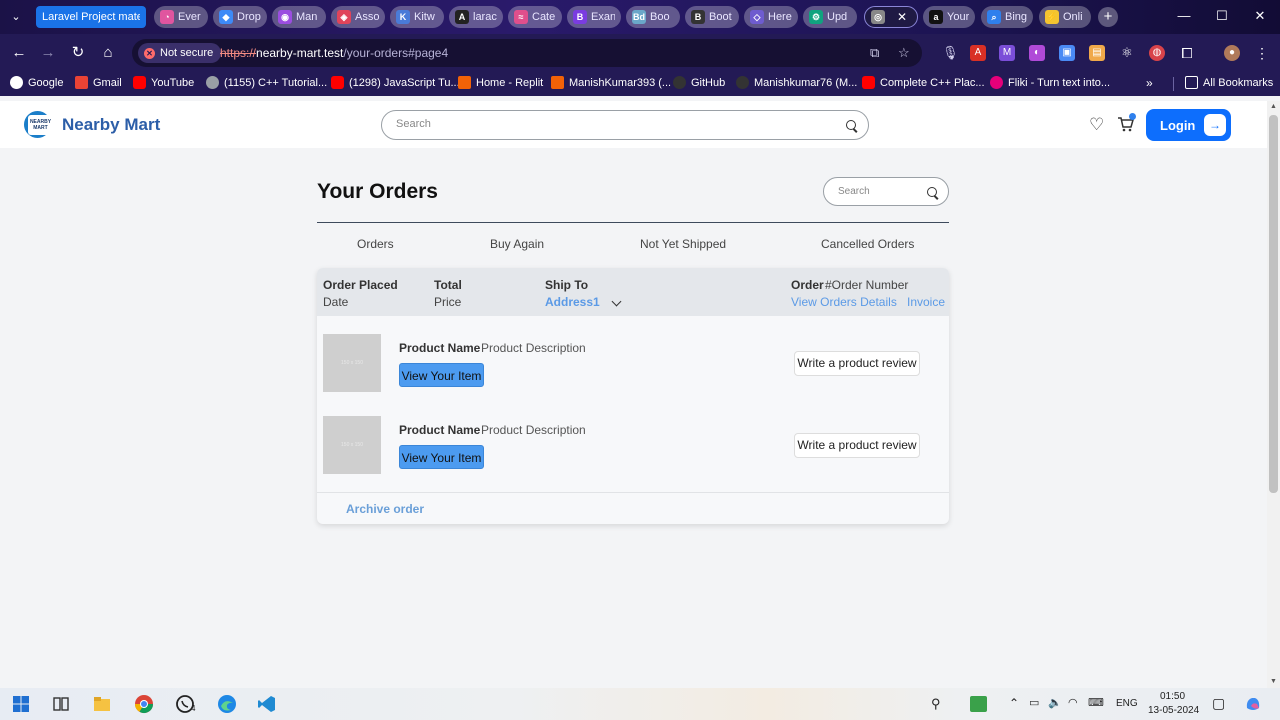  I want to click on maximize-icon: ☐, so click(1222, 16).